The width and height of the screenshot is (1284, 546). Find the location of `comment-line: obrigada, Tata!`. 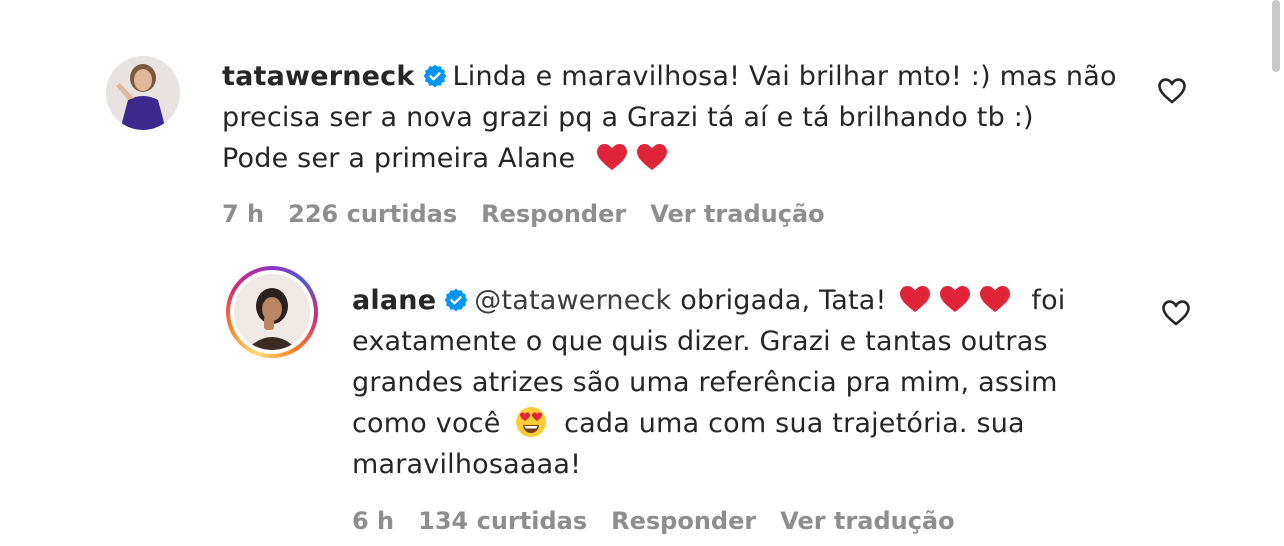

comment-line: obrigada, Tata! is located at coordinates (783, 300).